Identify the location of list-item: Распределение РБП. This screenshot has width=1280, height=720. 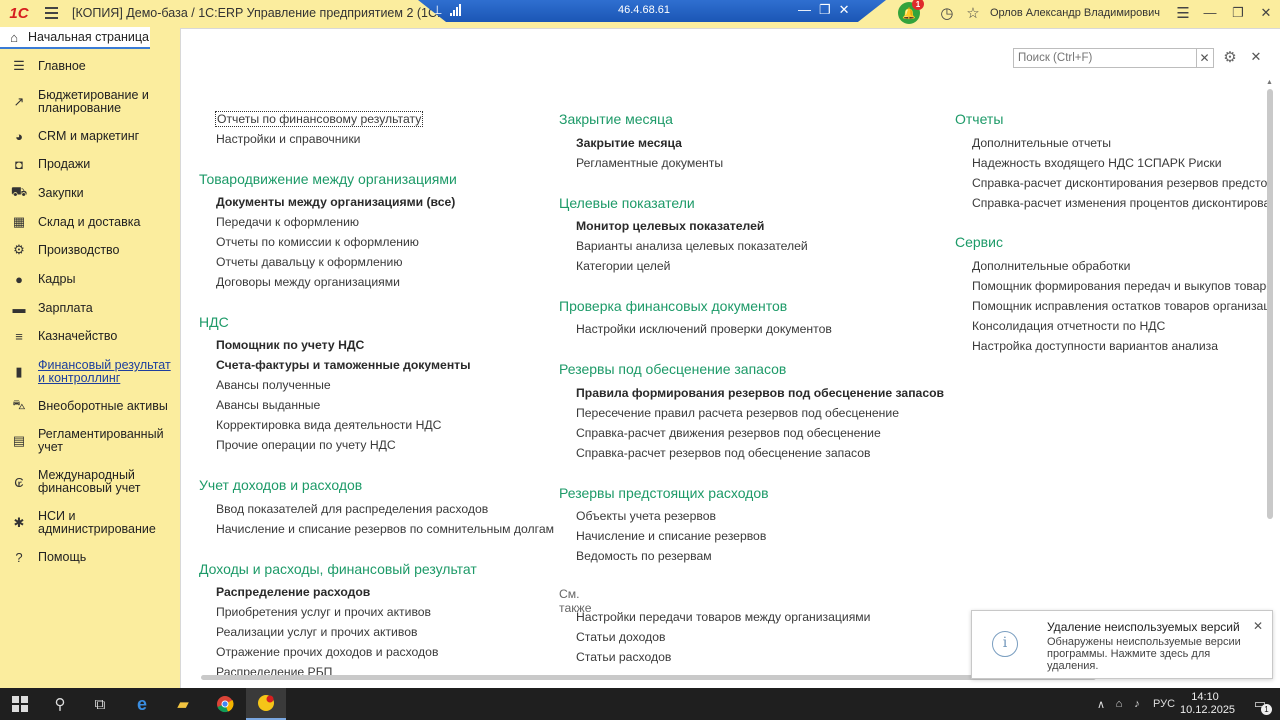
(274, 670).